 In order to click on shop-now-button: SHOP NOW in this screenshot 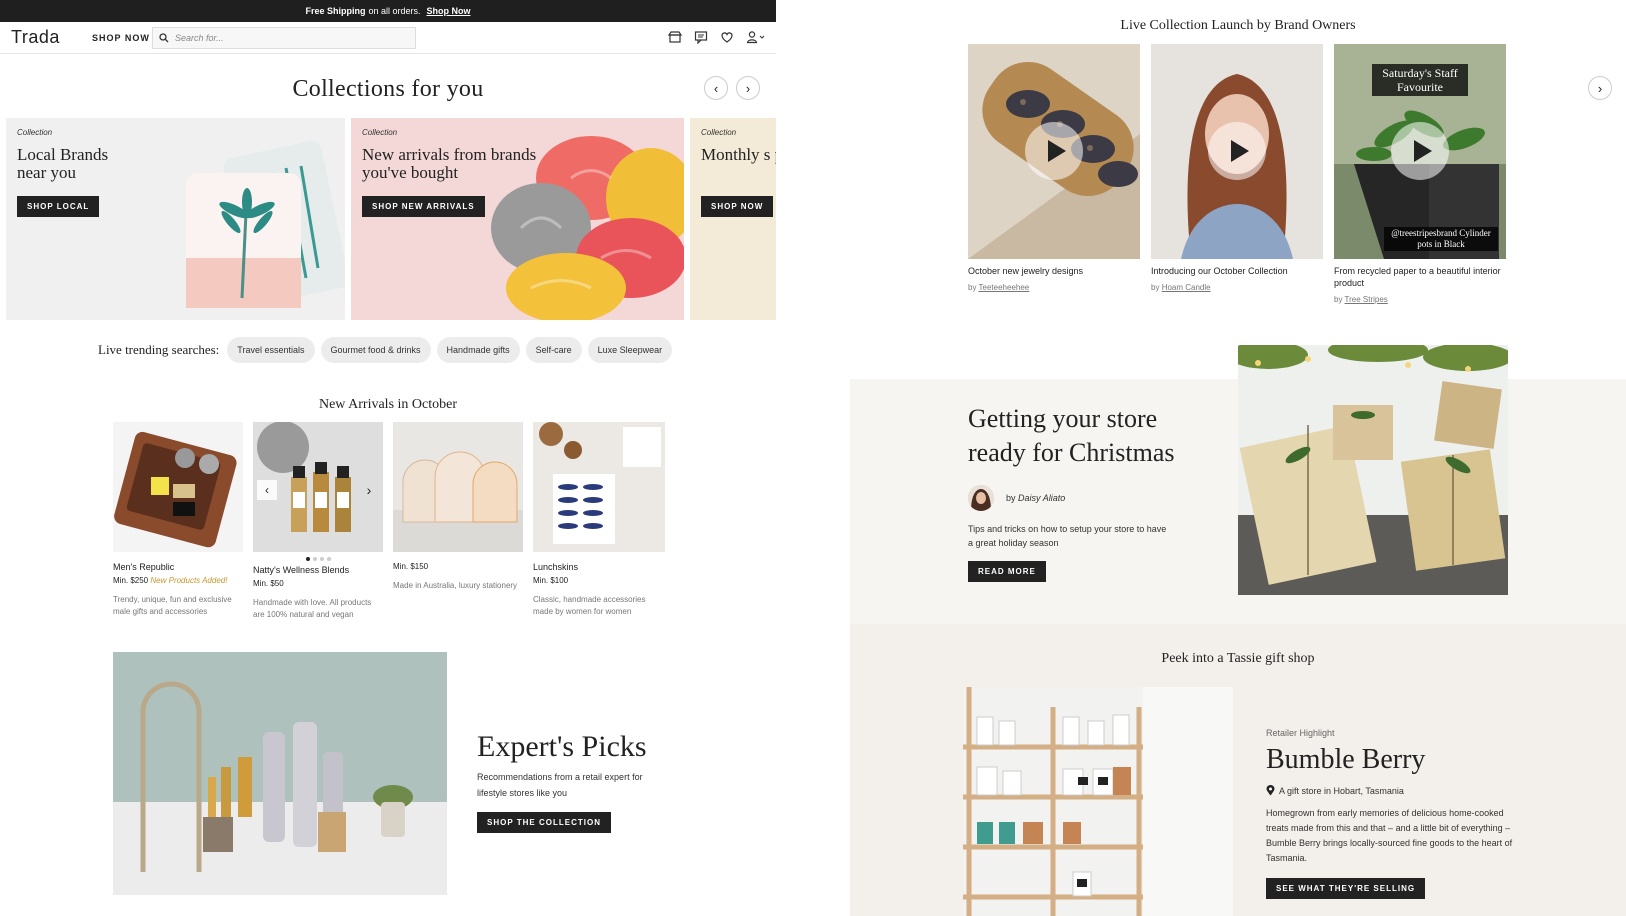, I will do `click(737, 206)`.